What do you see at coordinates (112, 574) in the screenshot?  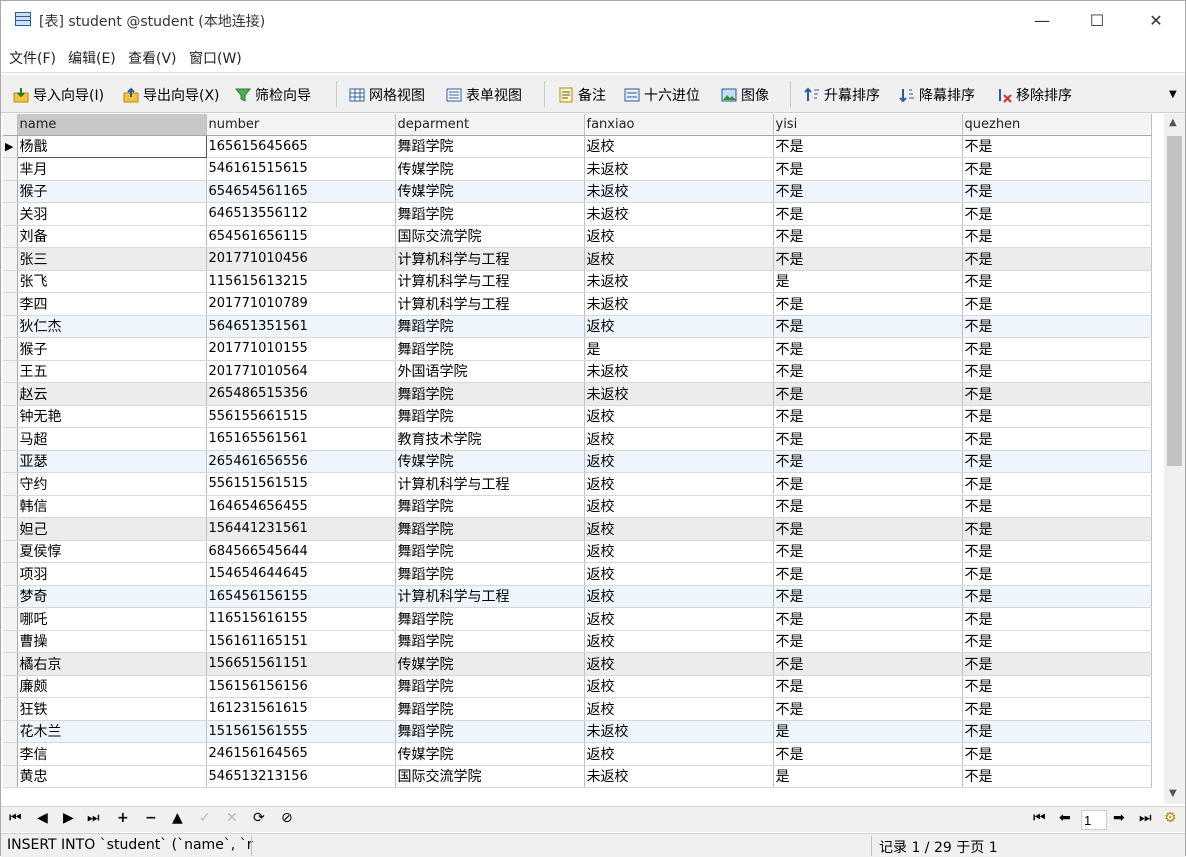 I see `table-cell-name: 项羽` at bounding box center [112, 574].